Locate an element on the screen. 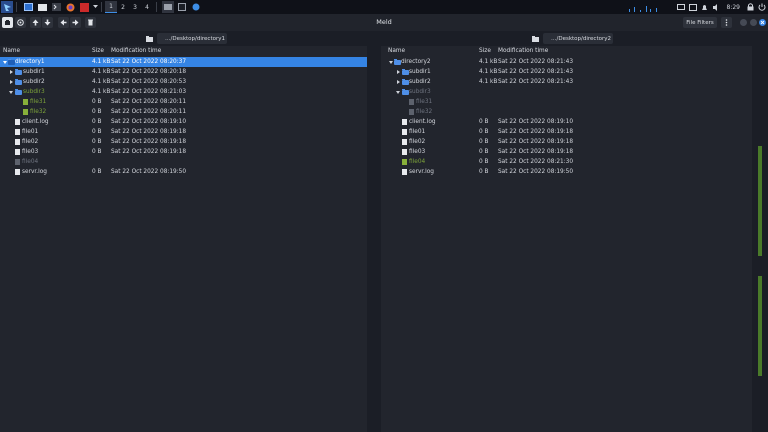  window-title: Meld is located at coordinates (384, 22).